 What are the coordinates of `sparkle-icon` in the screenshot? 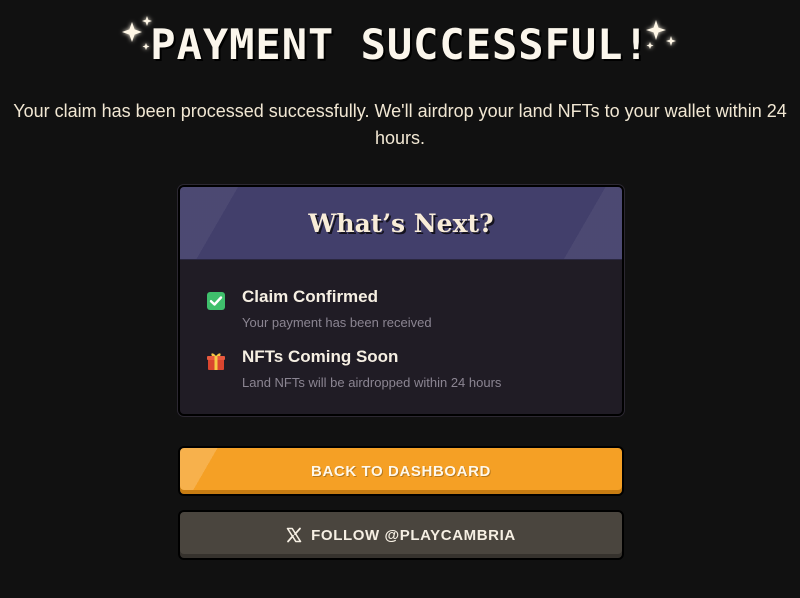 It's located at (661, 35).